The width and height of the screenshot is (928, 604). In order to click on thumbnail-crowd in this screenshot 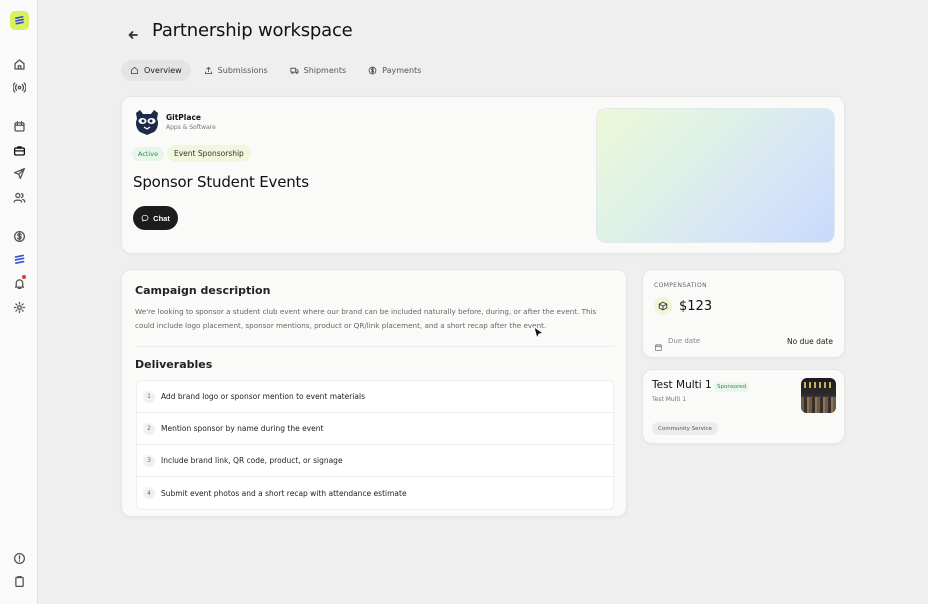, I will do `click(818, 405)`.